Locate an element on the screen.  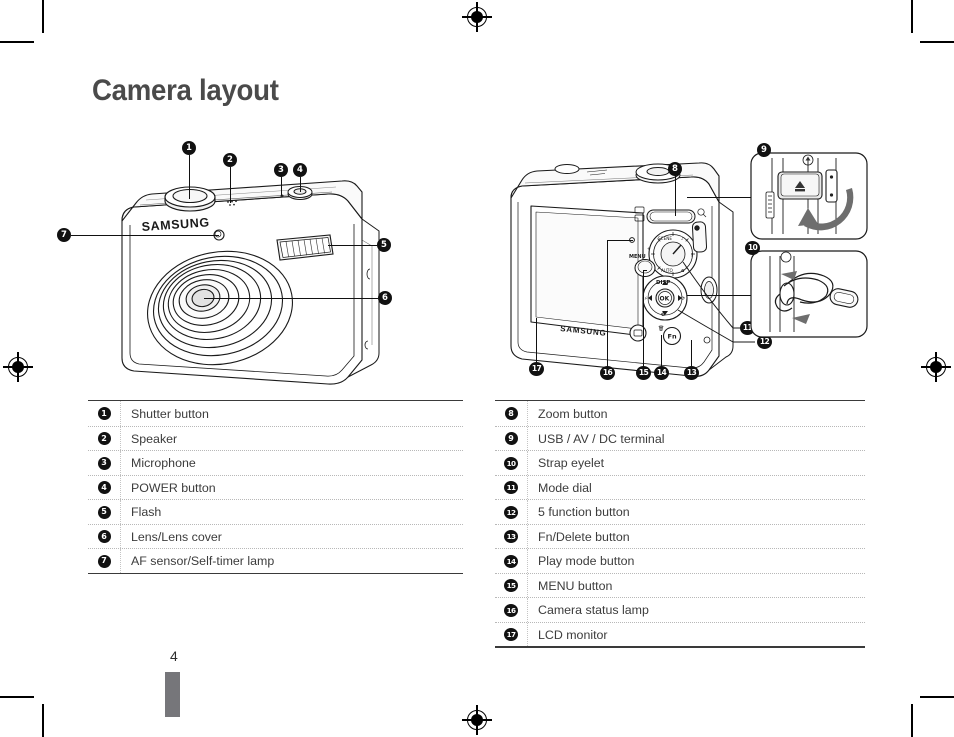
disp-label: DISP is located at coordinates (663, 283).